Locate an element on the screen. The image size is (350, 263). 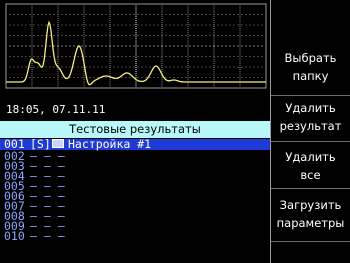
delete-result-label-2: результат is located at coordinates (310, 126).